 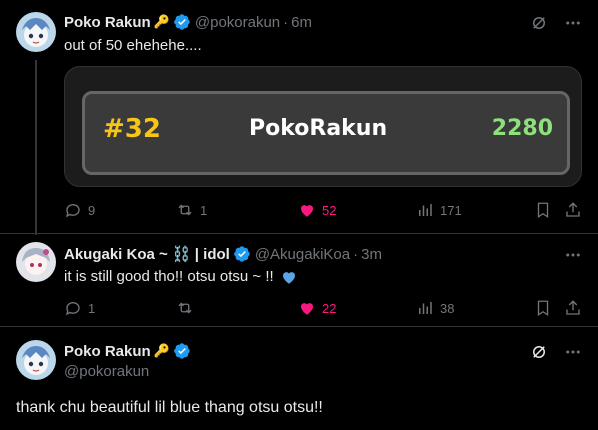 What do you see at coordinates (329, 210) in the screenshot?
I see `like-count: 52` at bounding box center [329, 210].